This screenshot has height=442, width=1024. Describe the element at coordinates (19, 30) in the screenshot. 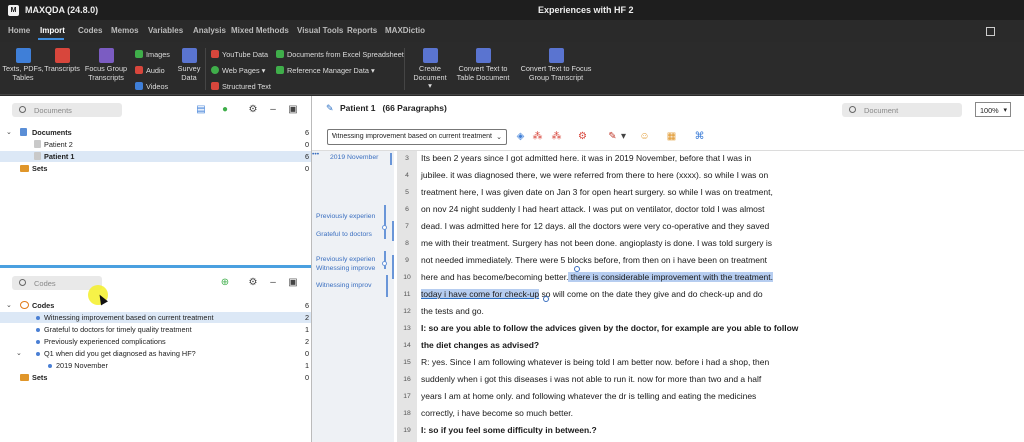

I see `tab-home: Home` at that location.